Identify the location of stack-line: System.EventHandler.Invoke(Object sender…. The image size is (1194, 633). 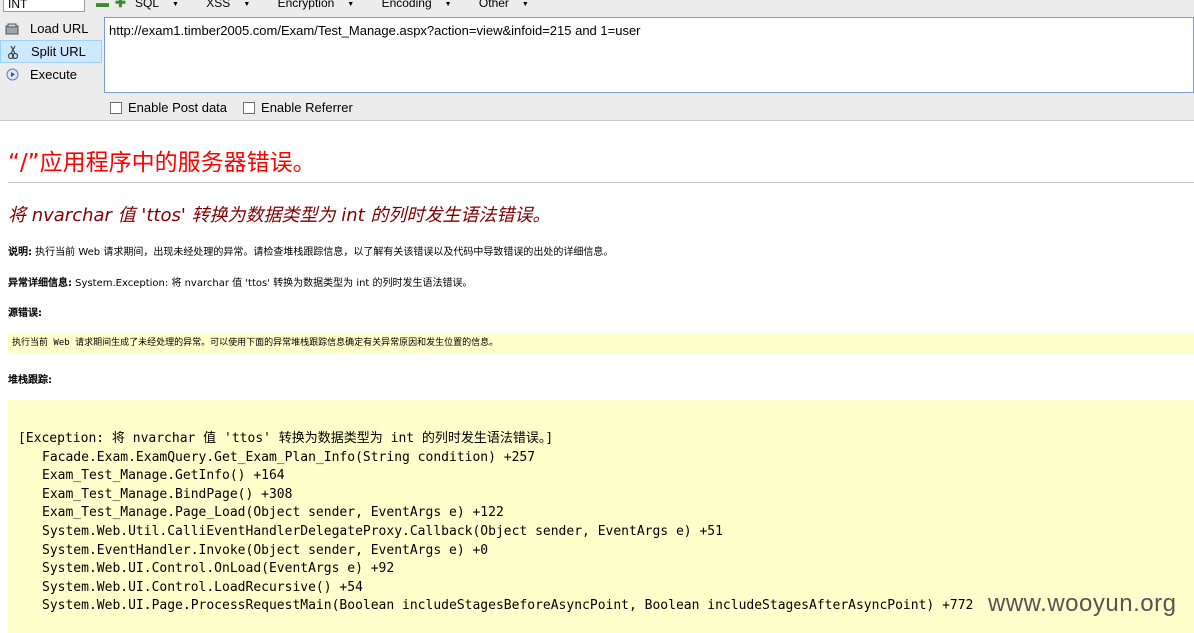
(265, 550).